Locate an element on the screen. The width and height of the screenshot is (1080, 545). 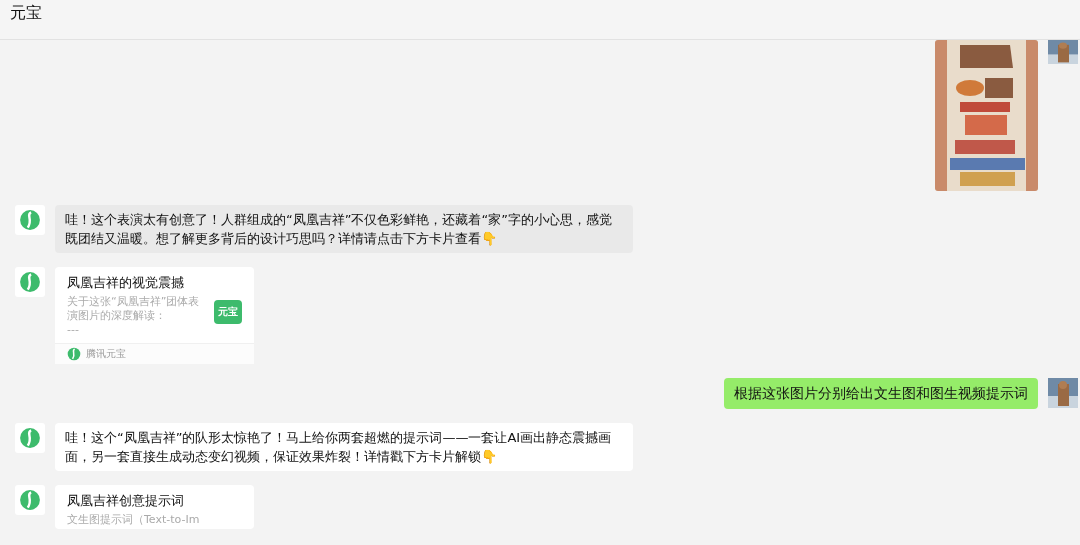
link-card: 凤凰吉祥的视觉震撼 关于这张“凤凰吉祥”团体表演图片的深度解读： --- 元宝 腾讯元宝 is located at coordinates (154, 315).